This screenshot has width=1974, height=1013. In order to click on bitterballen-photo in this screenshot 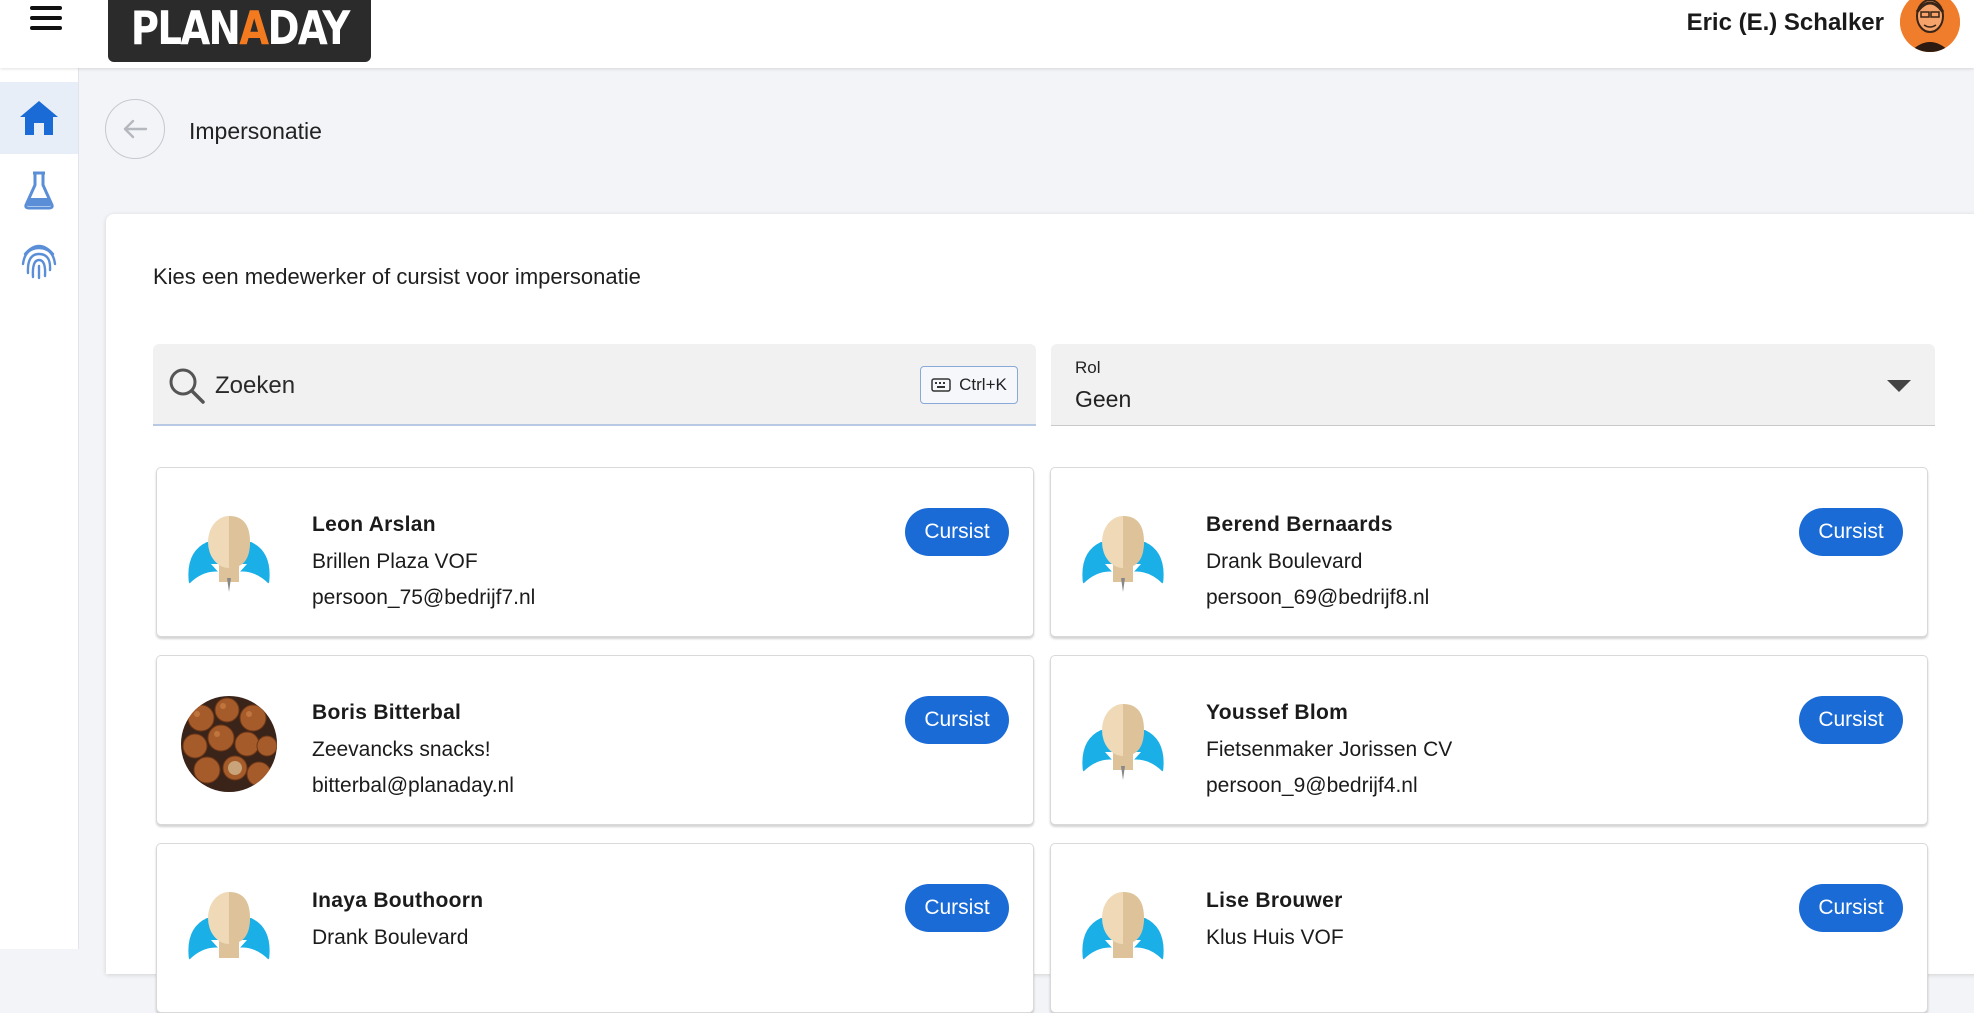, I will do `click(229, 744)`.